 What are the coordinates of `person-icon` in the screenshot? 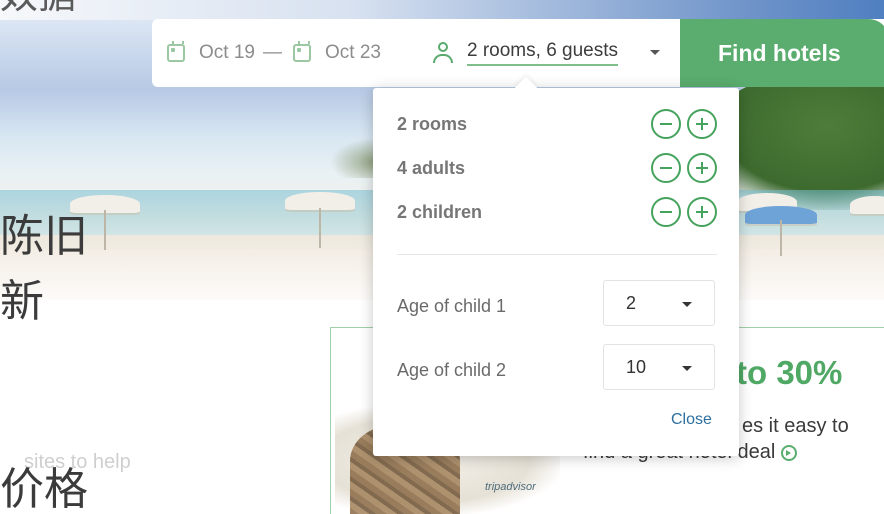 It's located at (444, 53).